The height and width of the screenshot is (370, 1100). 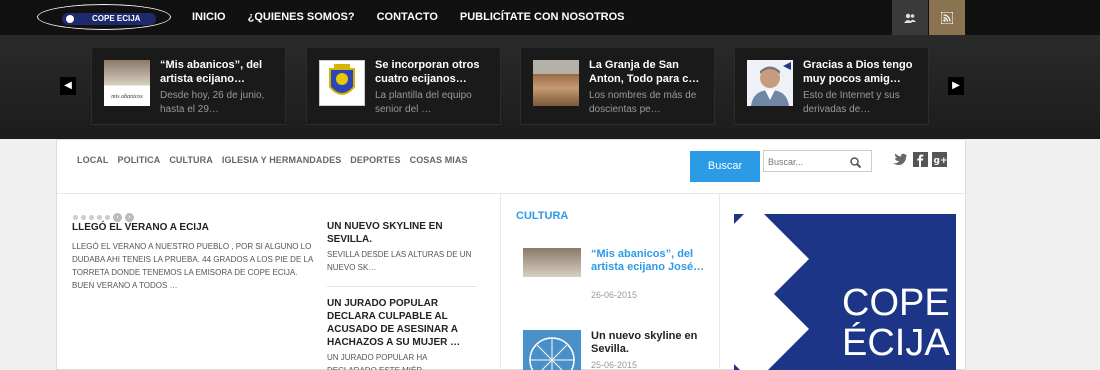 I want to click on carousel-pager: ‹ ›, so click(x=103, y=217).